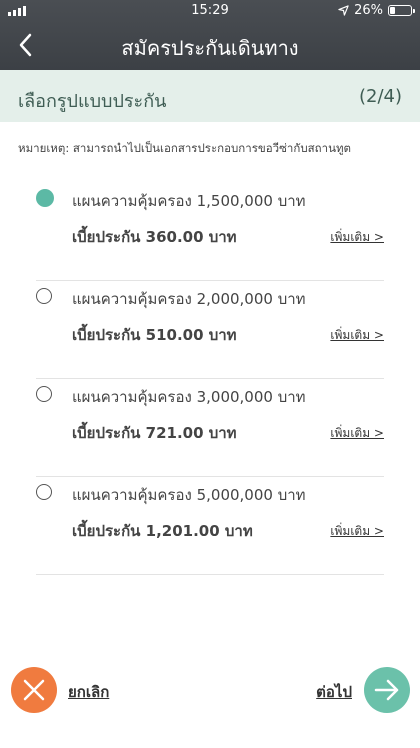 The height and width of the screenshot is (748, 420). I want to click on radio-selected, so click(45, 198).